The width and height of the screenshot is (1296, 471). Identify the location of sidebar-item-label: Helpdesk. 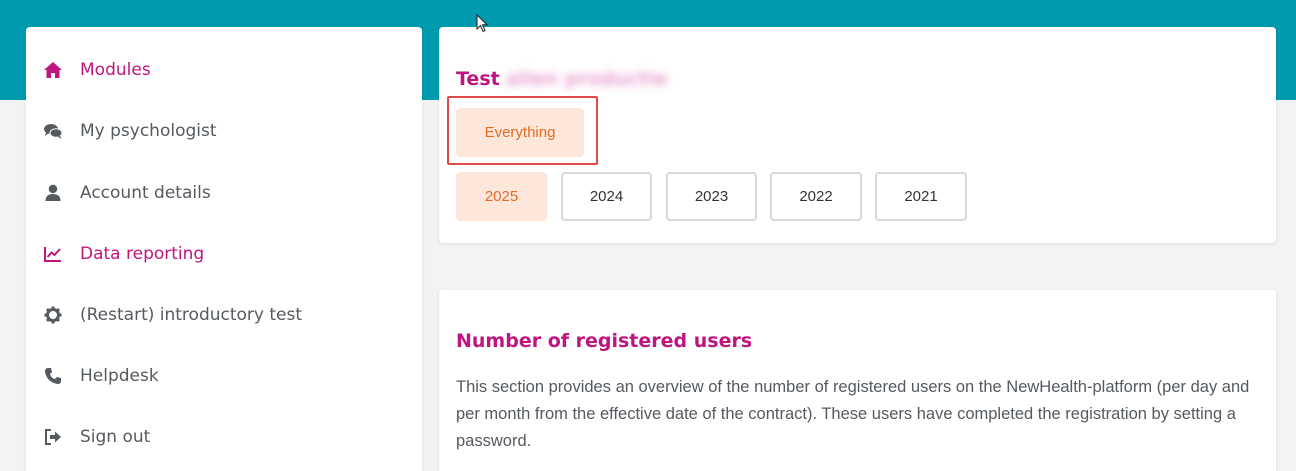
(119, 376).